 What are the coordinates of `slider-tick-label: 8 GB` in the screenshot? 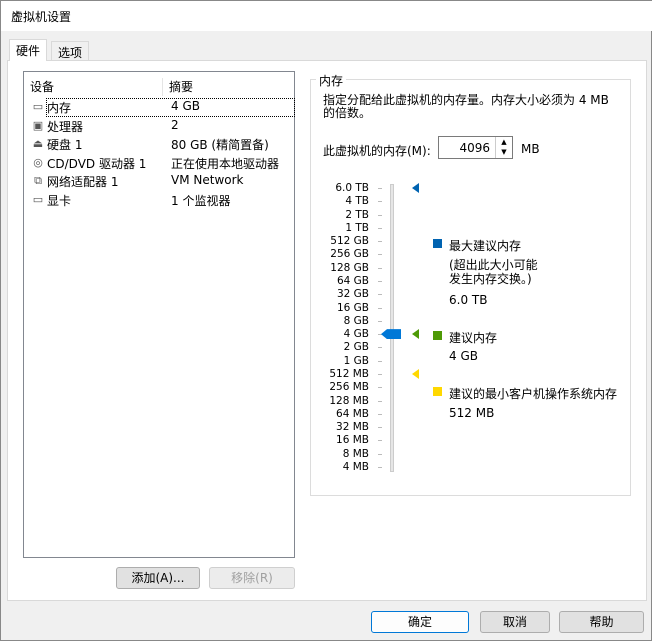 It's located at (356, 320).